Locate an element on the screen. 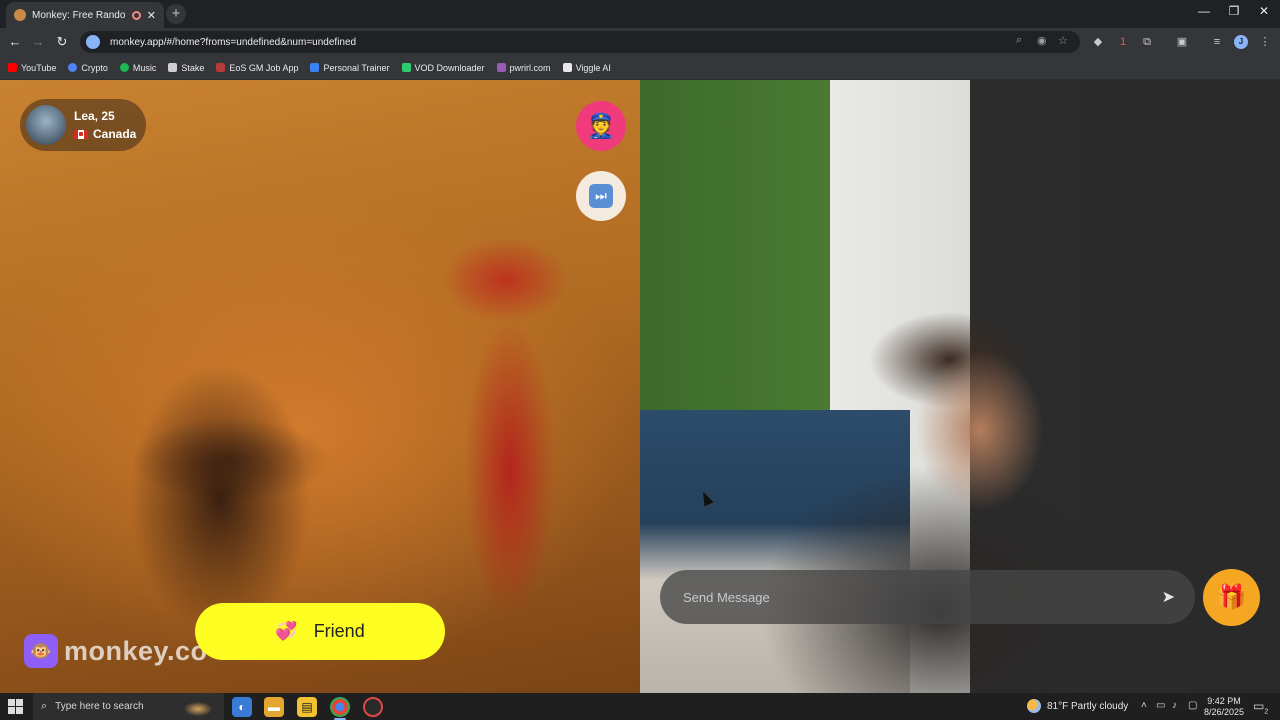 This screenshot has width=1280, height=720. windows-start-icon is located at coordinates (15, 706).